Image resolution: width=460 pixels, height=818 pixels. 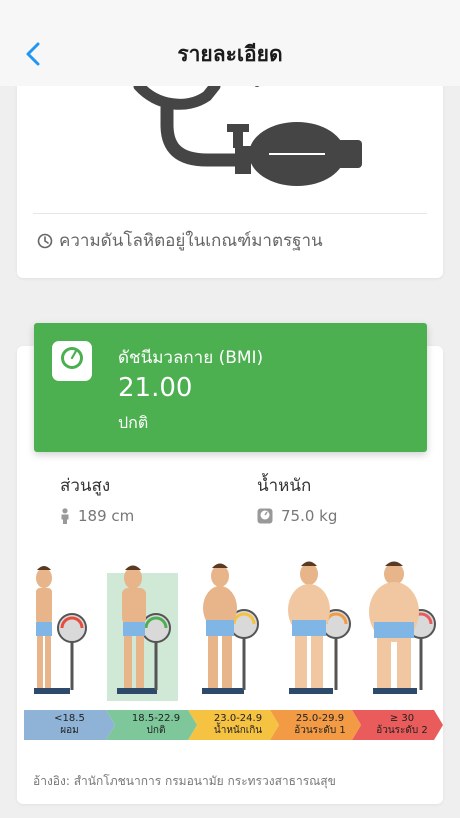 I want to click on category-normal: 18.5-22.9 ปกติ, so click(x=151, y=725).